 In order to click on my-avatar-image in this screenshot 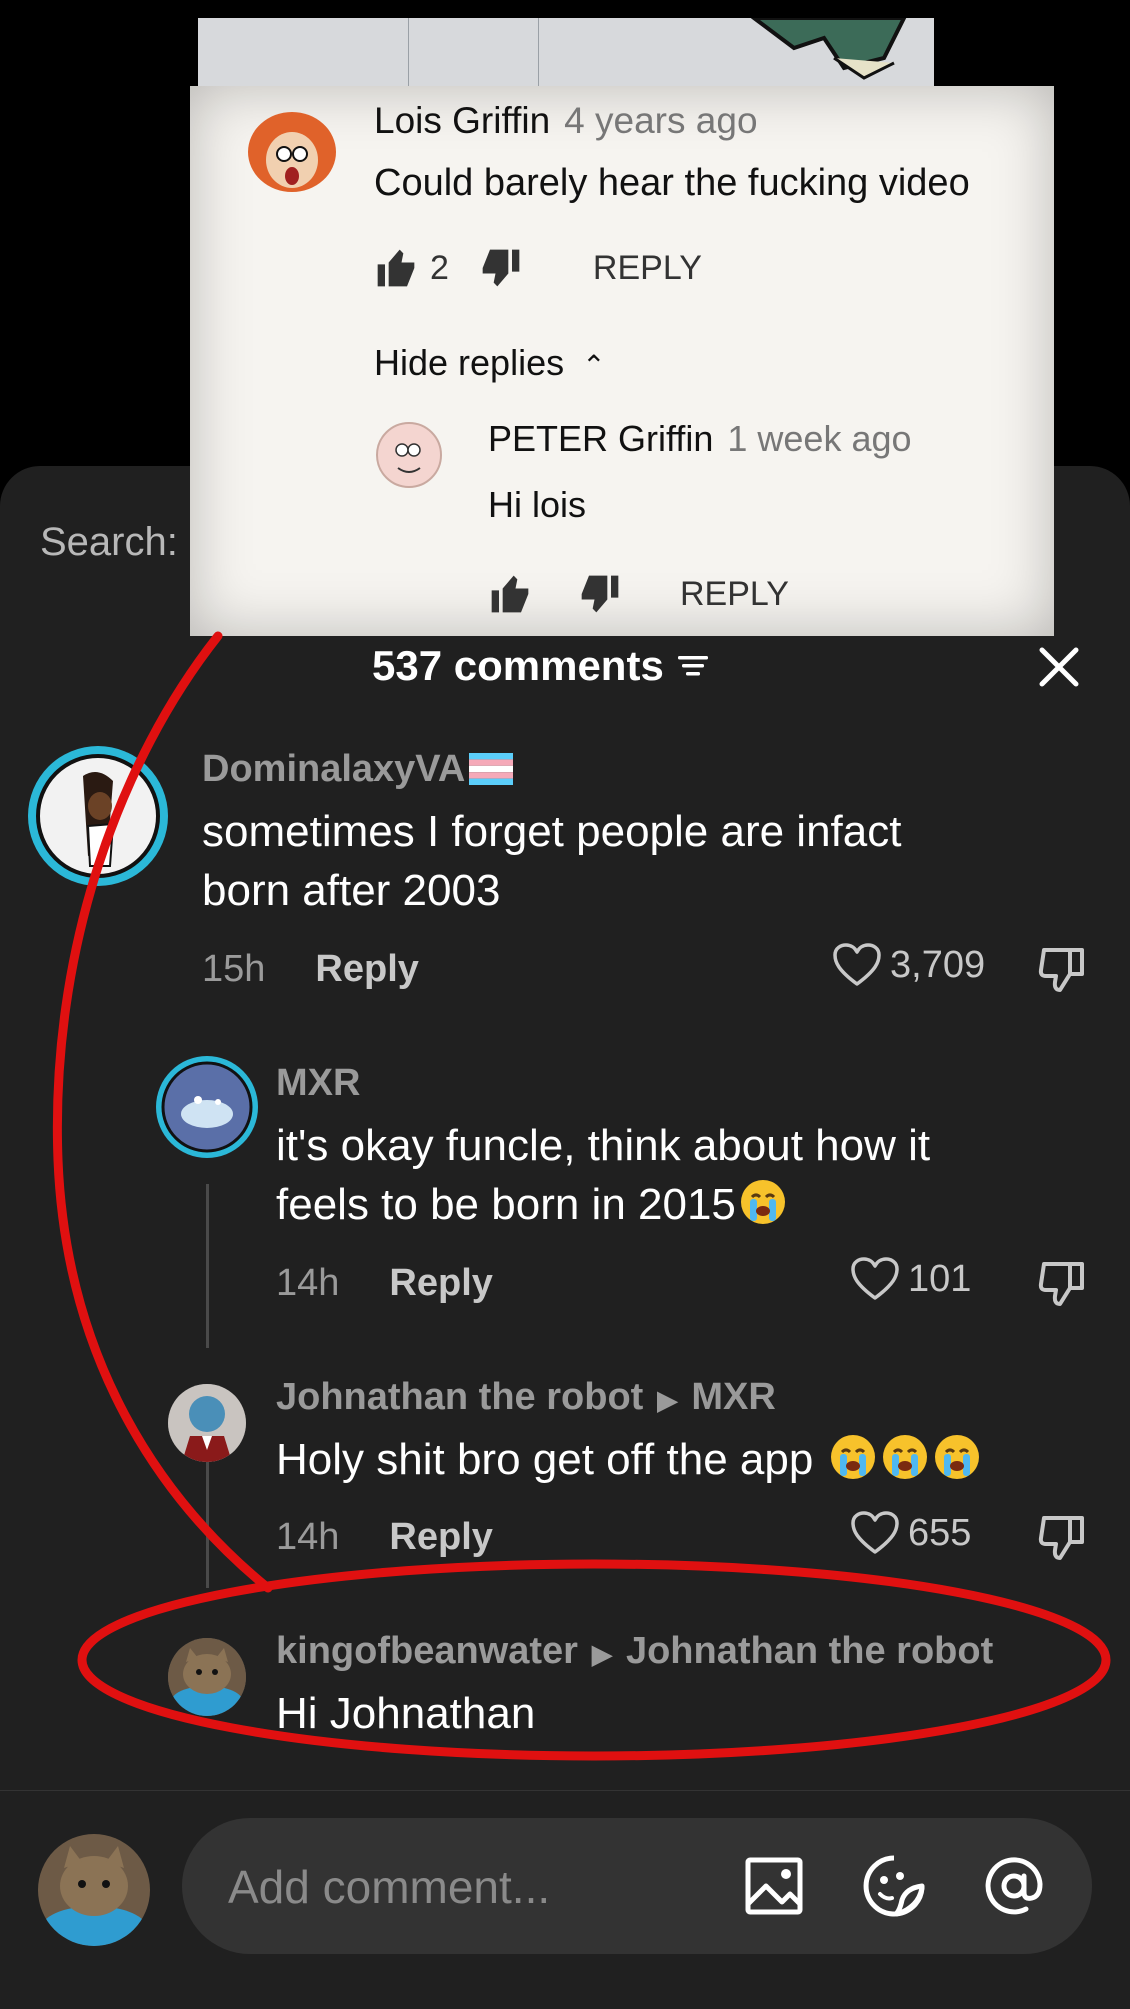, I will do `click(94, 1890)`.